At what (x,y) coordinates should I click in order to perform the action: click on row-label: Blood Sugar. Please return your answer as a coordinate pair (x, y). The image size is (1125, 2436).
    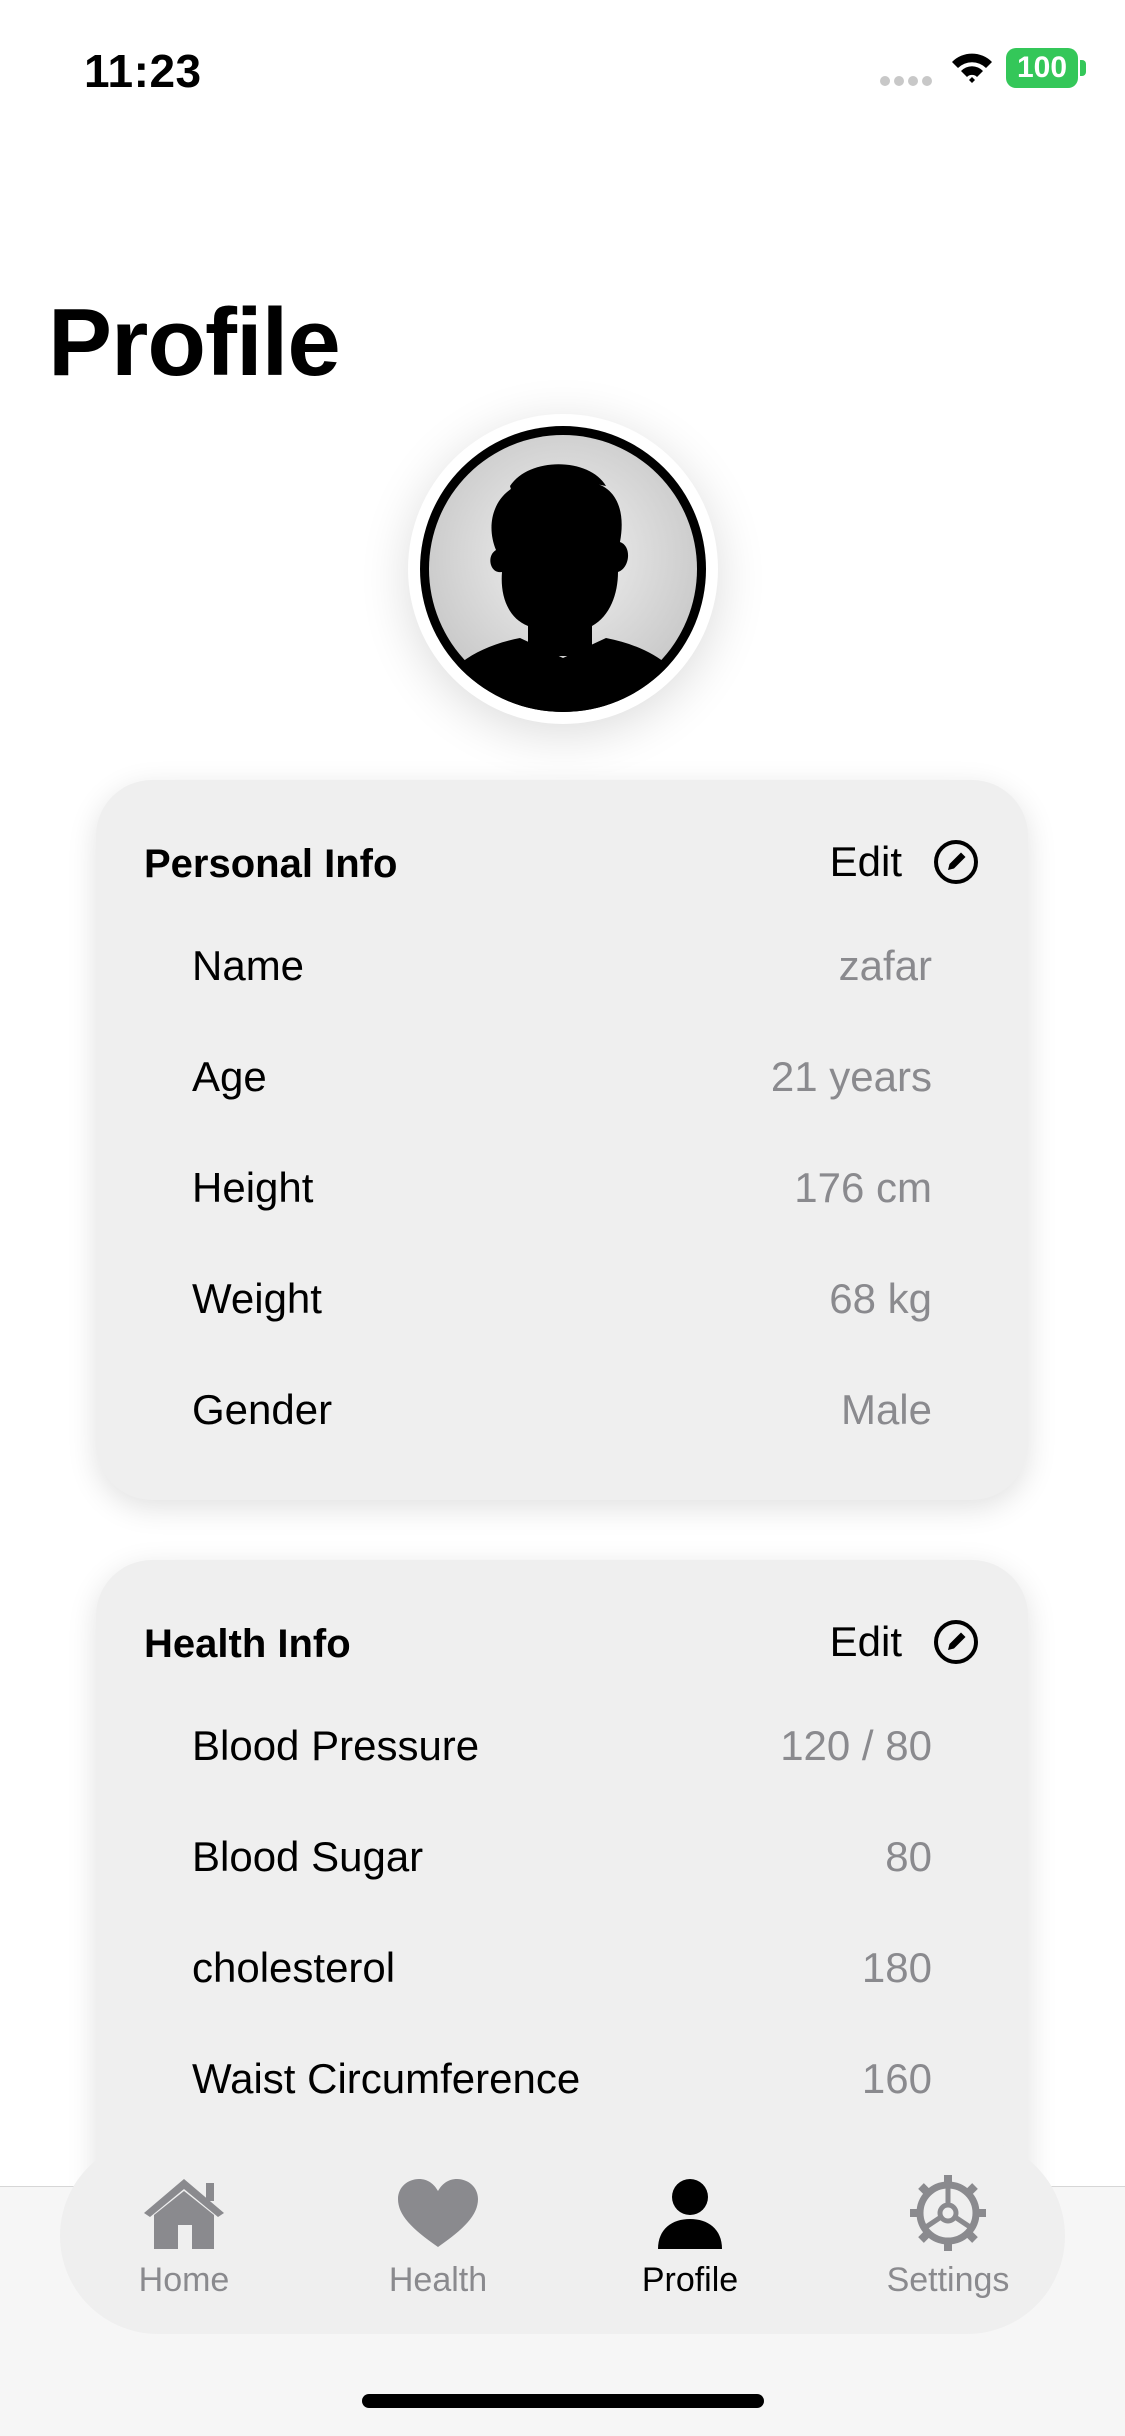
    Looking at the image, I should click on (308, 1856).